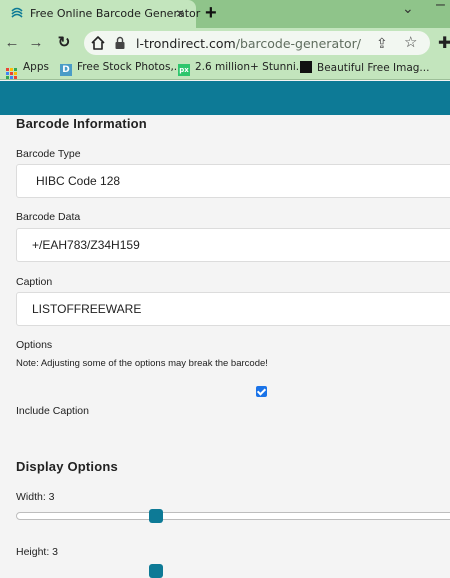  What do you see at coordinates (233, 516) in the screenshot?
I see `width-slider-track` at bounding box center [233, 516].